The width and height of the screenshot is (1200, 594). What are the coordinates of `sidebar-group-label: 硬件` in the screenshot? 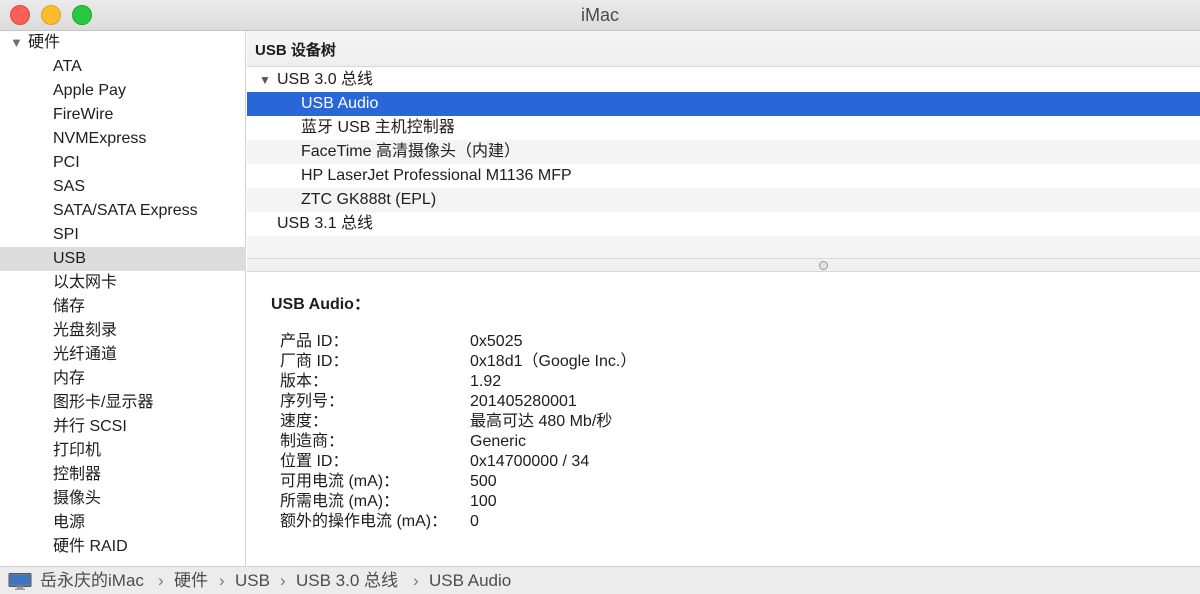 It's located at (44, 42).